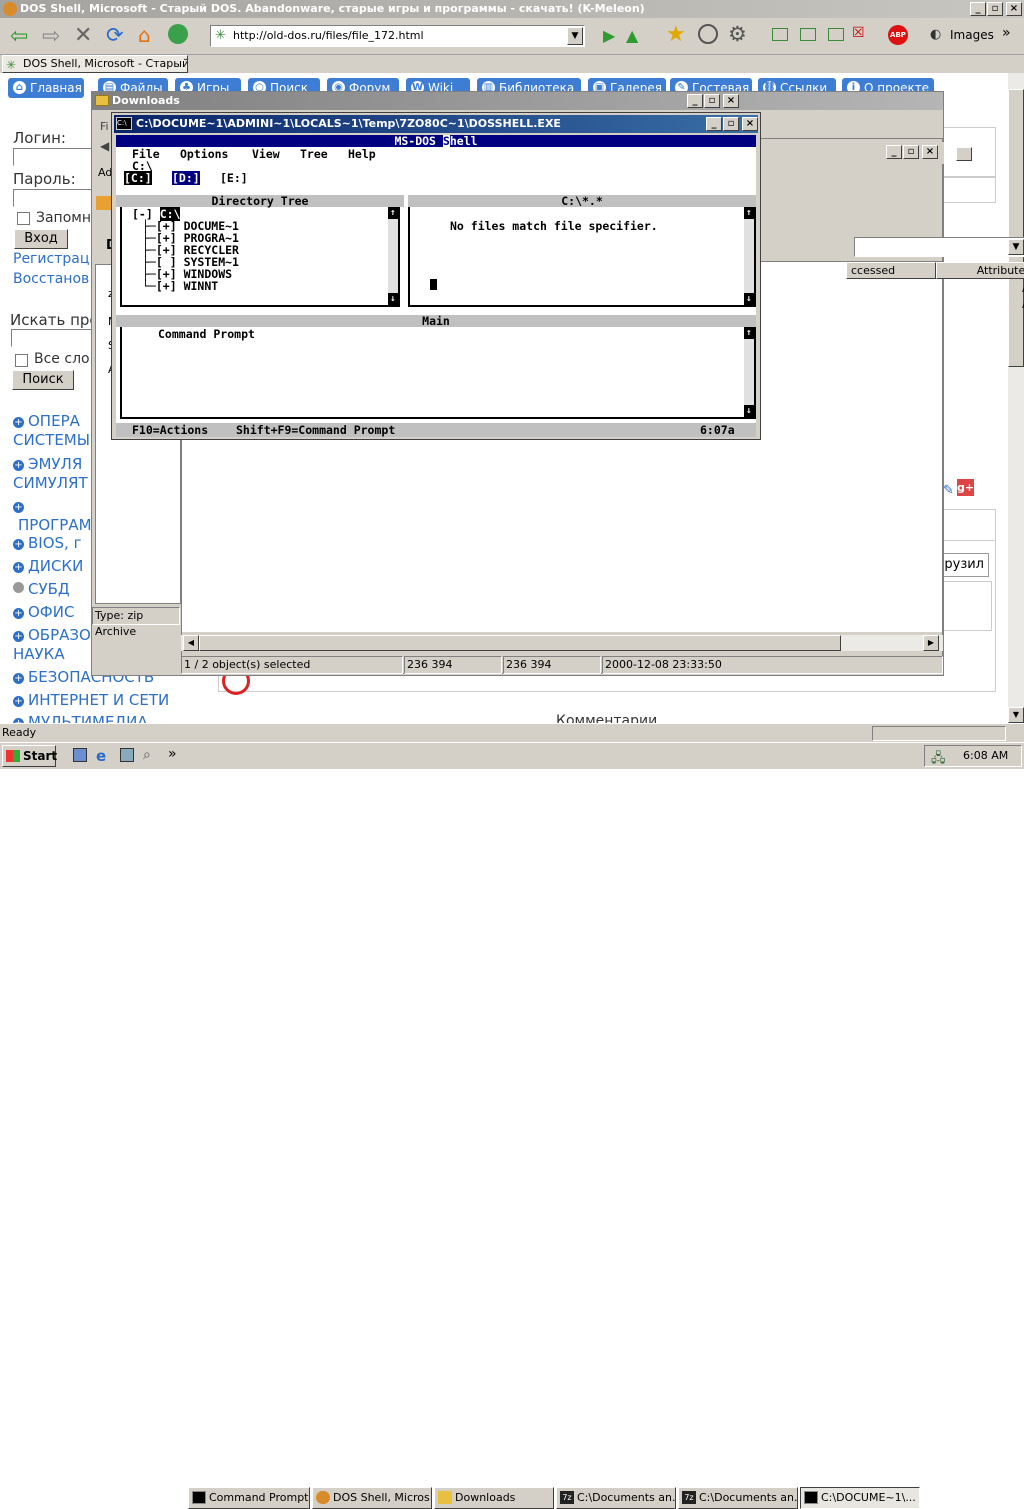  I want to click on tree-scroll-up-icon: ↑, so click(393, 213).